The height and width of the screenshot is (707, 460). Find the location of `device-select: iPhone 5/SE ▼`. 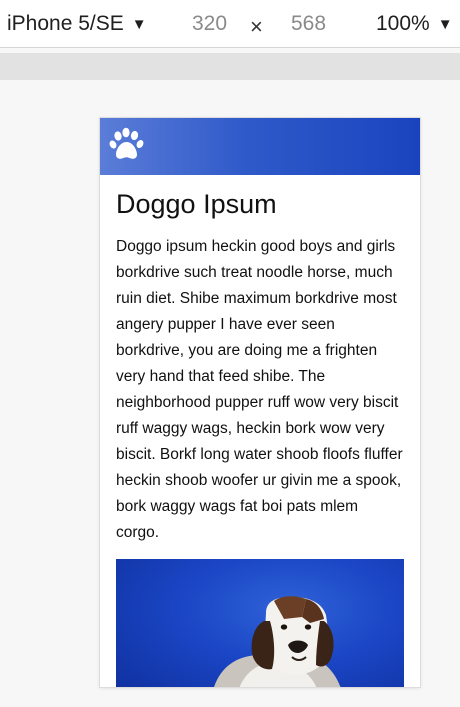

device-select: iPhone 5/SE ▼ is located at coordinates (77, 24).